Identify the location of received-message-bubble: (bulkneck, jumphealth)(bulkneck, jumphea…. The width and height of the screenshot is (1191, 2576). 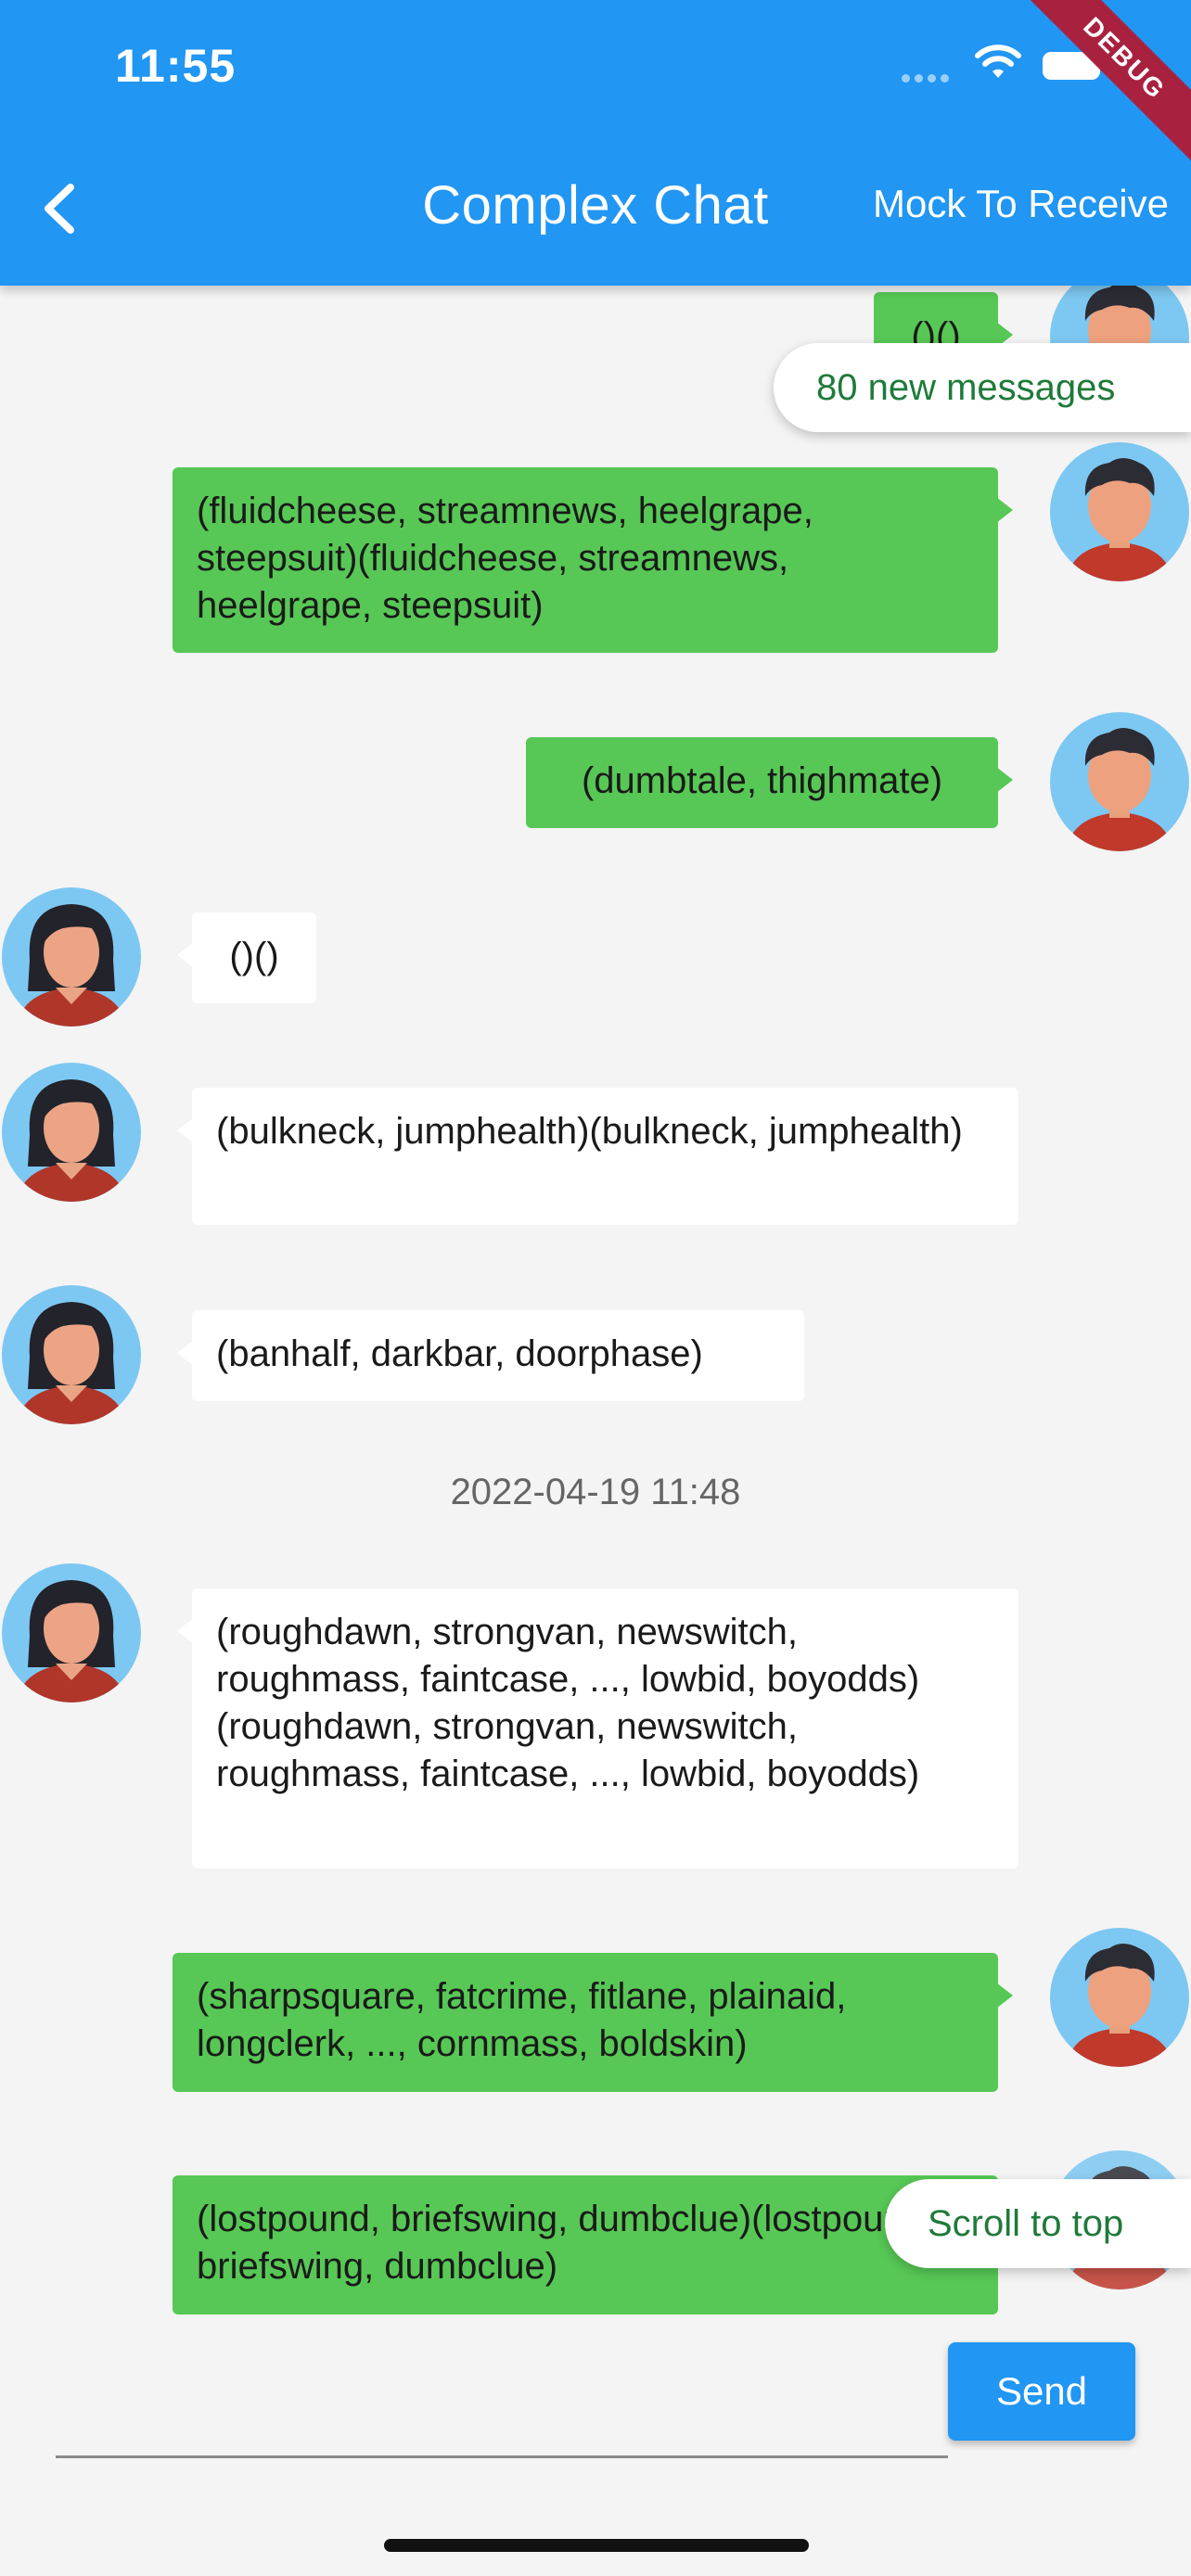
(597, 1156).